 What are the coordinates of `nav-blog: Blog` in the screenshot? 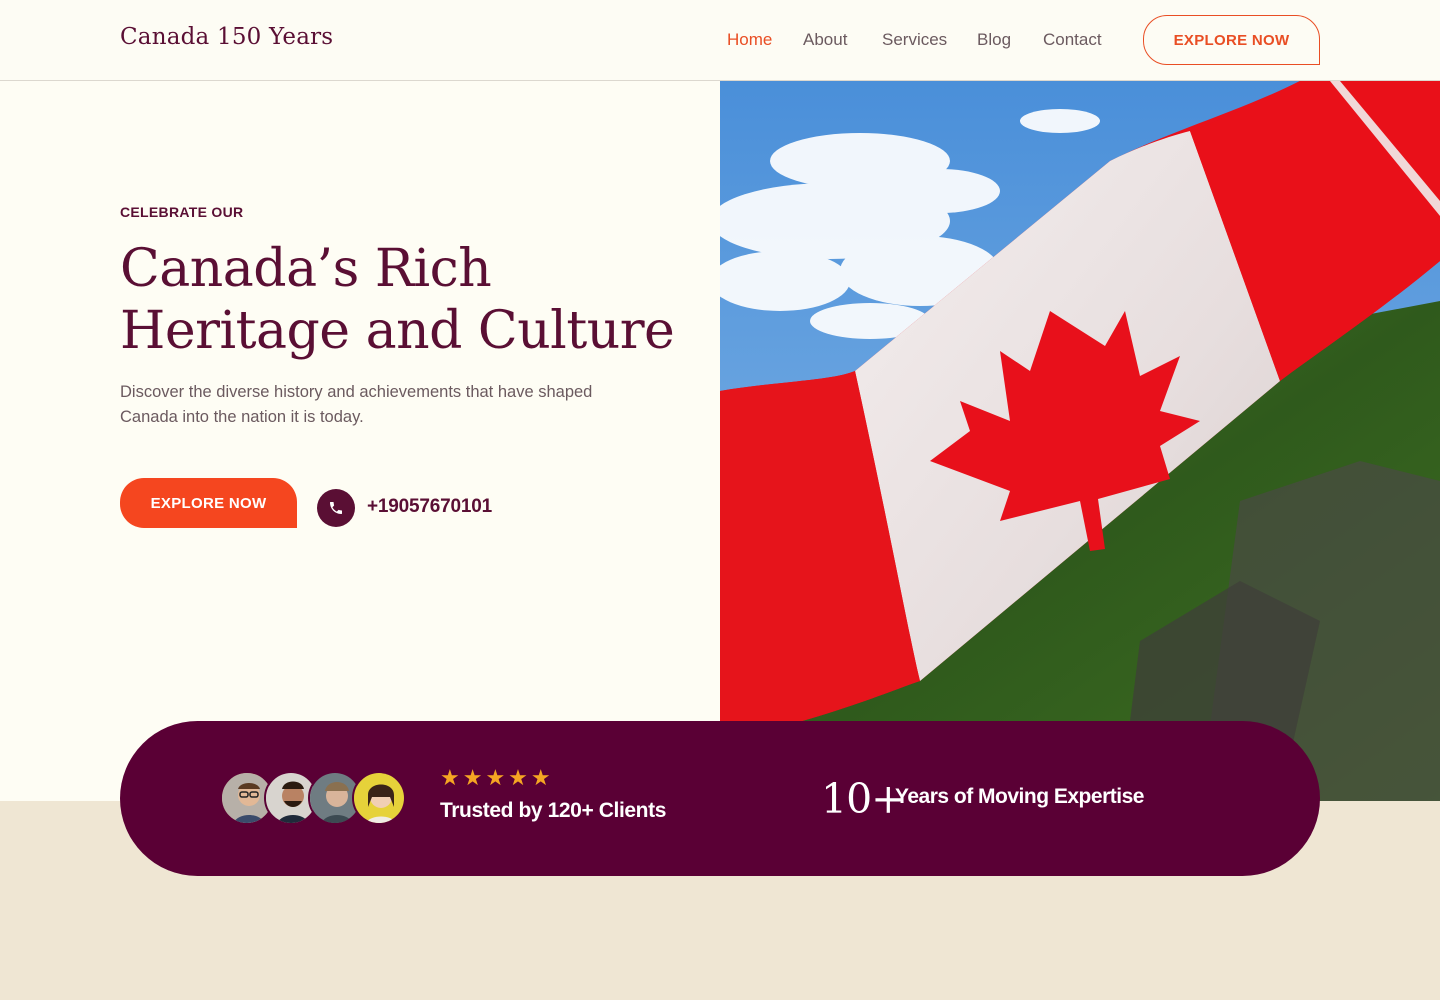 It's located at (994, 41).